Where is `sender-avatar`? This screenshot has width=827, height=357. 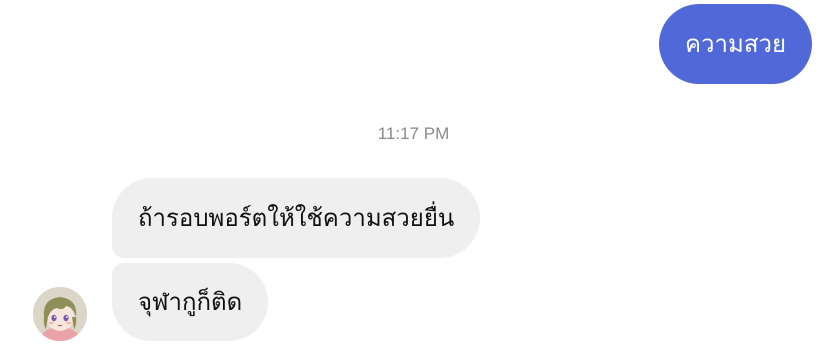 sender-avatar is located at coordinates (60, 314).